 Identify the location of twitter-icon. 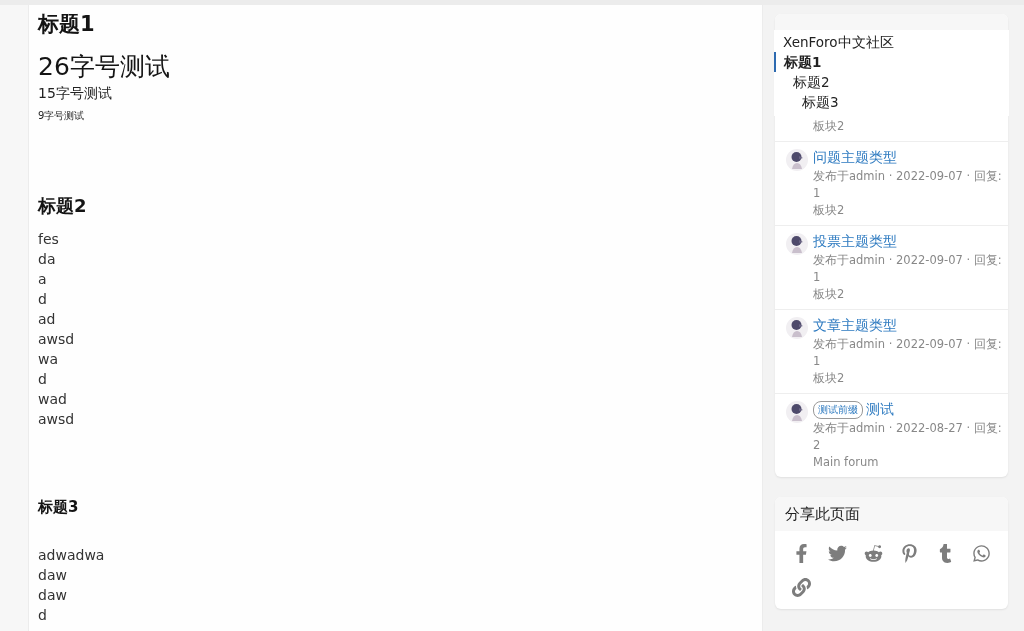
(837, 553).